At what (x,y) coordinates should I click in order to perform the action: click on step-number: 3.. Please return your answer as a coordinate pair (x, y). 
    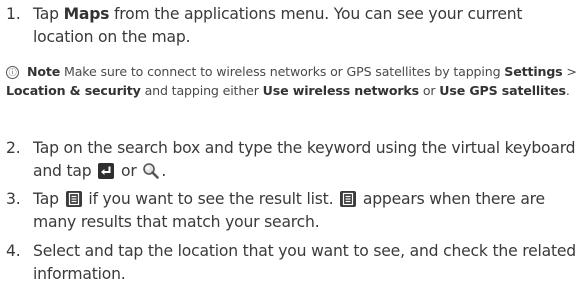
    Looking at the image, I should click on (13, 199).